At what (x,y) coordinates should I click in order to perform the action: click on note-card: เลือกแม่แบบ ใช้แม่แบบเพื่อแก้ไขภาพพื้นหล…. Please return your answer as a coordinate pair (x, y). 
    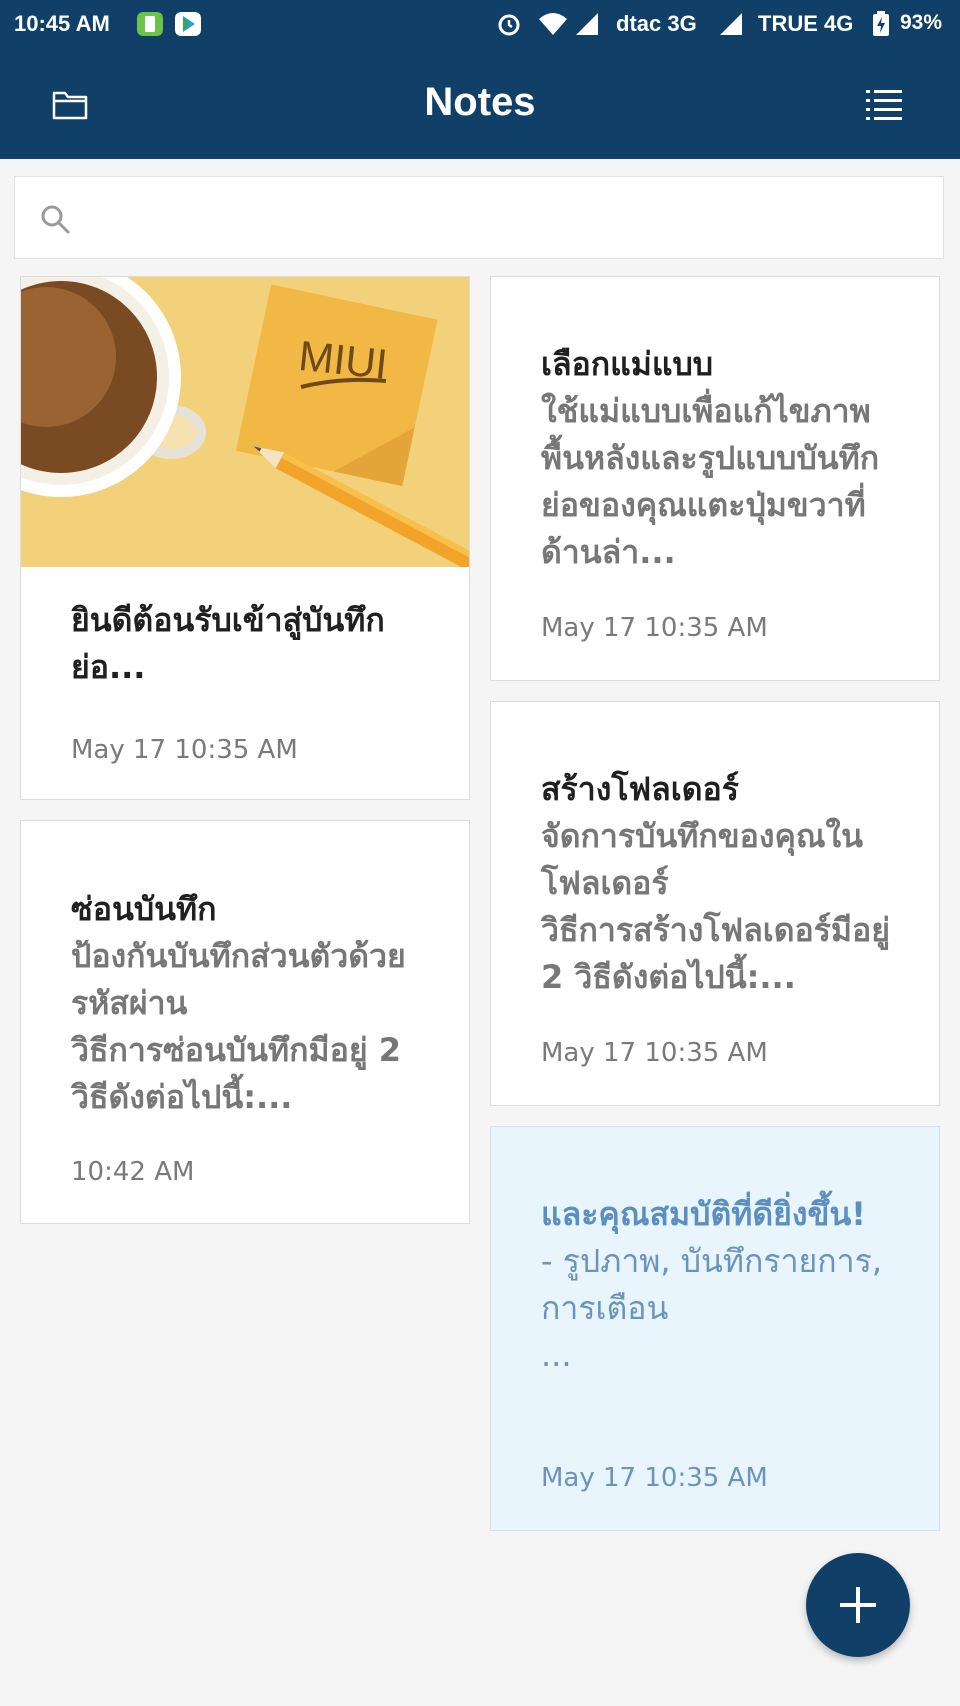
    Looking at the image, I should click on (715, 478).